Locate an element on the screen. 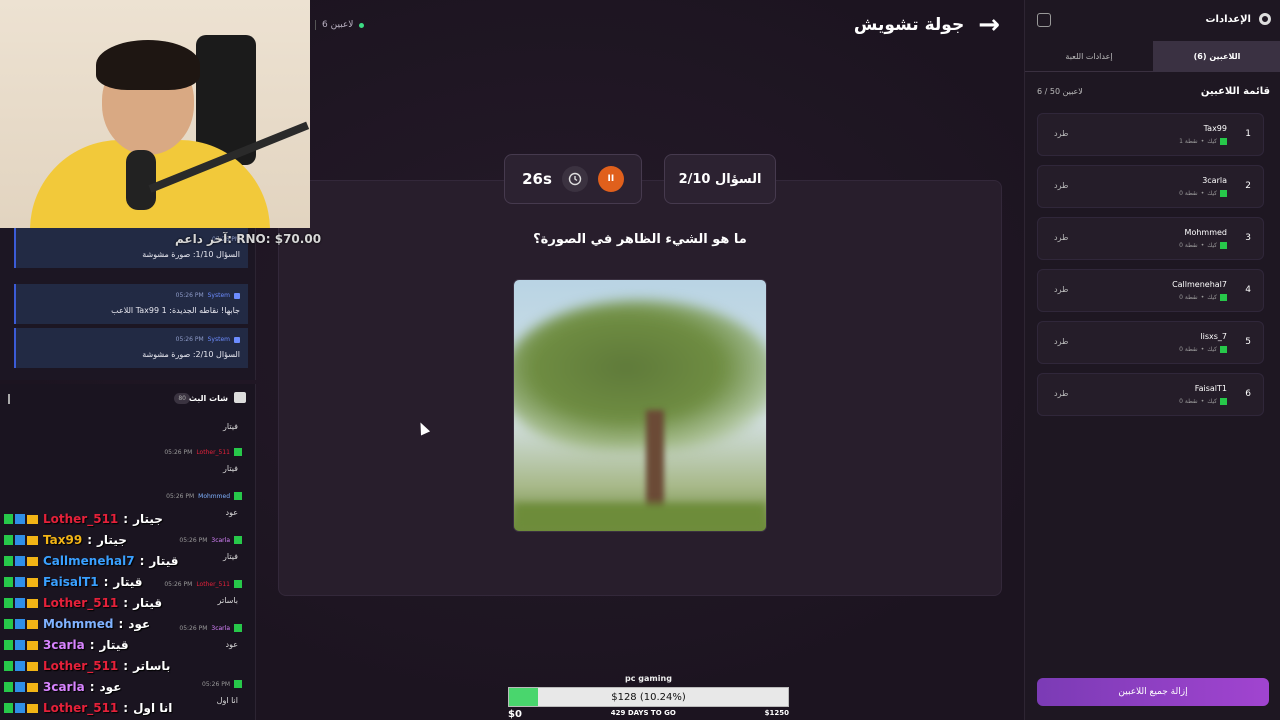  chat-user: Mohmmed is located at coordinates (214, 496).